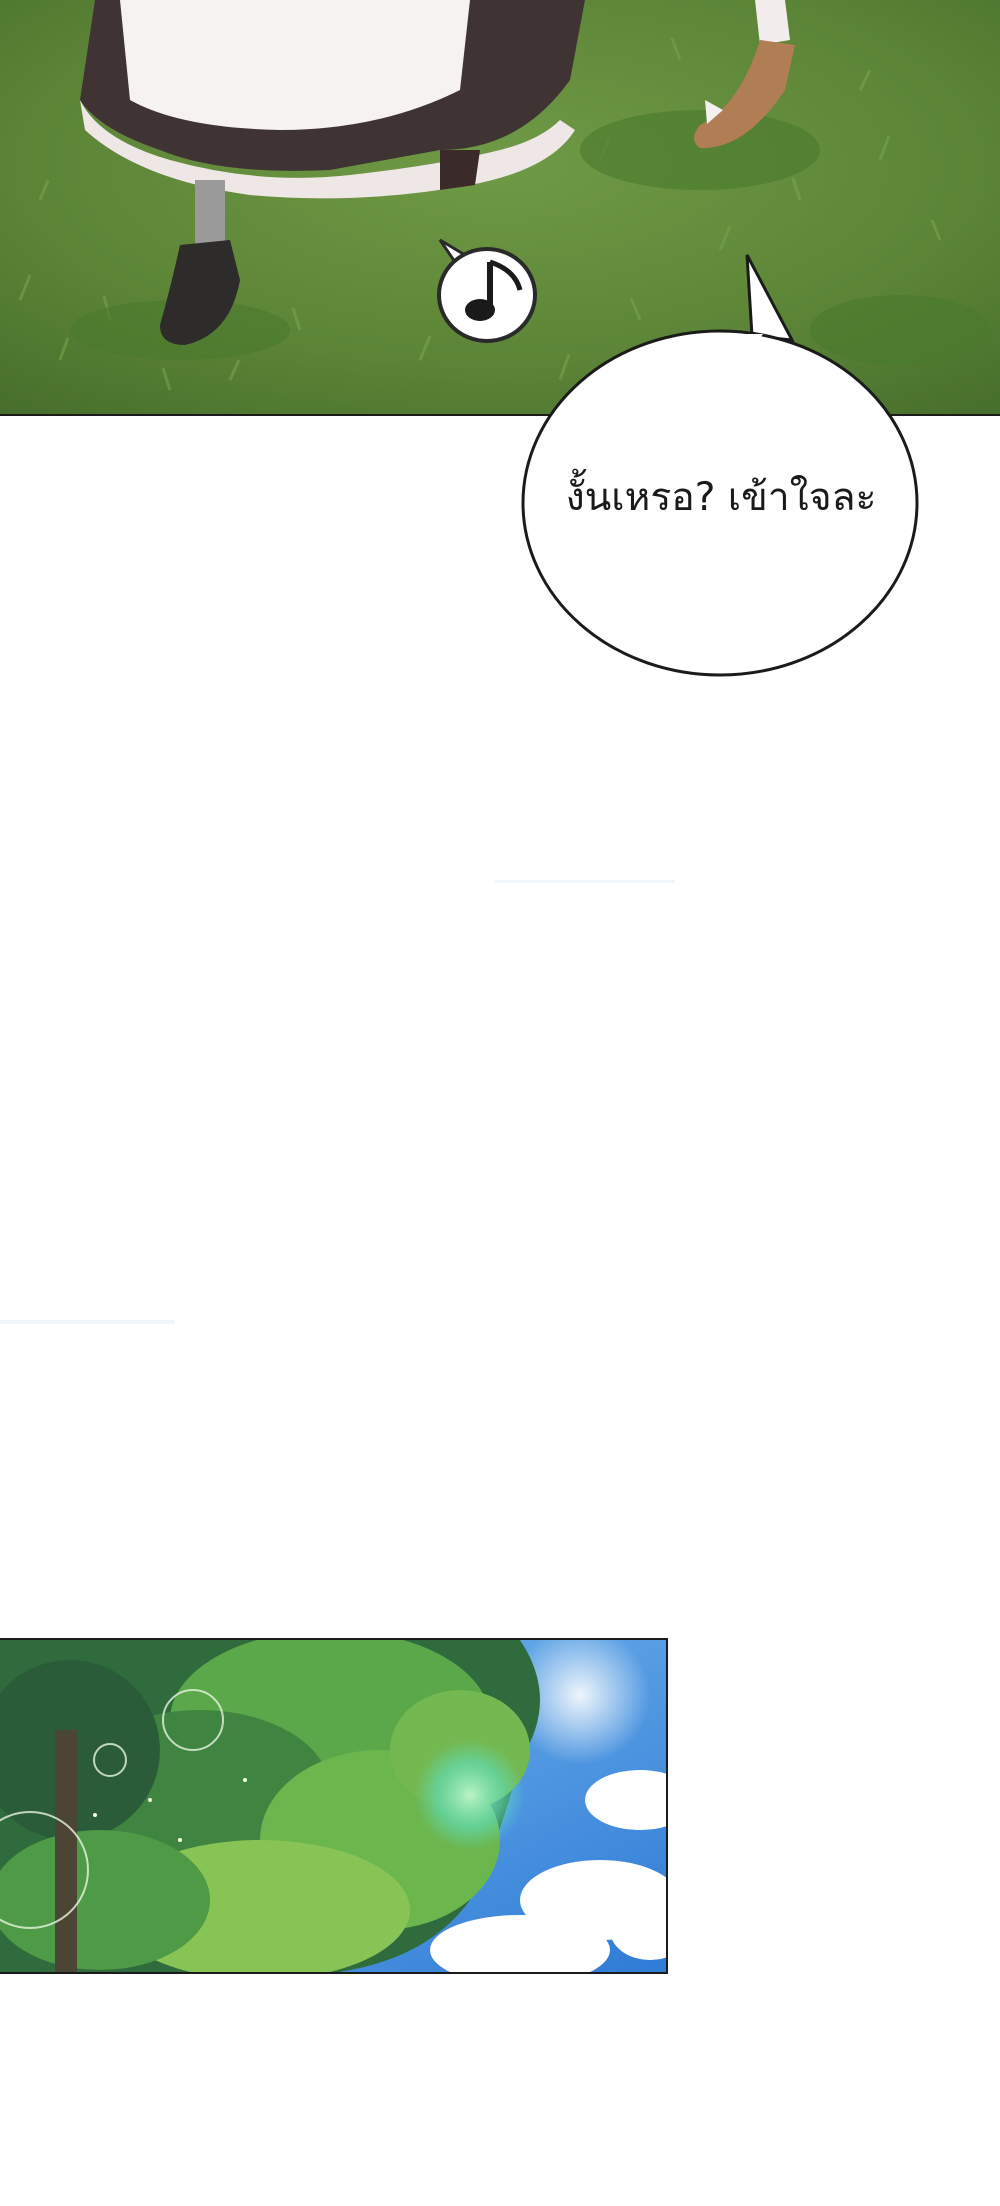 The image size is (1000, 2206). What do you see at coordinates (460, 170) in the screenshot?
I see `right-leg` at bounding box center [460, 170].